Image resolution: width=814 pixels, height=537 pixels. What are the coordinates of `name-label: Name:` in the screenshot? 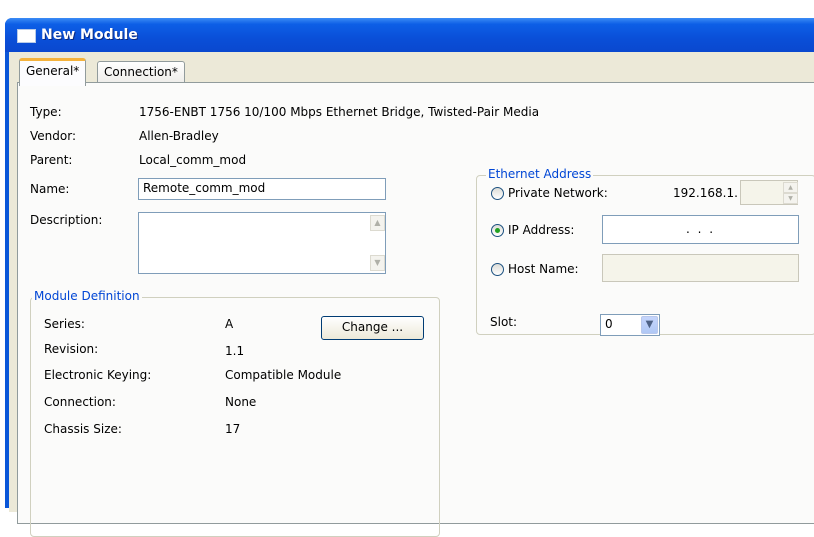 It's located at (50, 189).